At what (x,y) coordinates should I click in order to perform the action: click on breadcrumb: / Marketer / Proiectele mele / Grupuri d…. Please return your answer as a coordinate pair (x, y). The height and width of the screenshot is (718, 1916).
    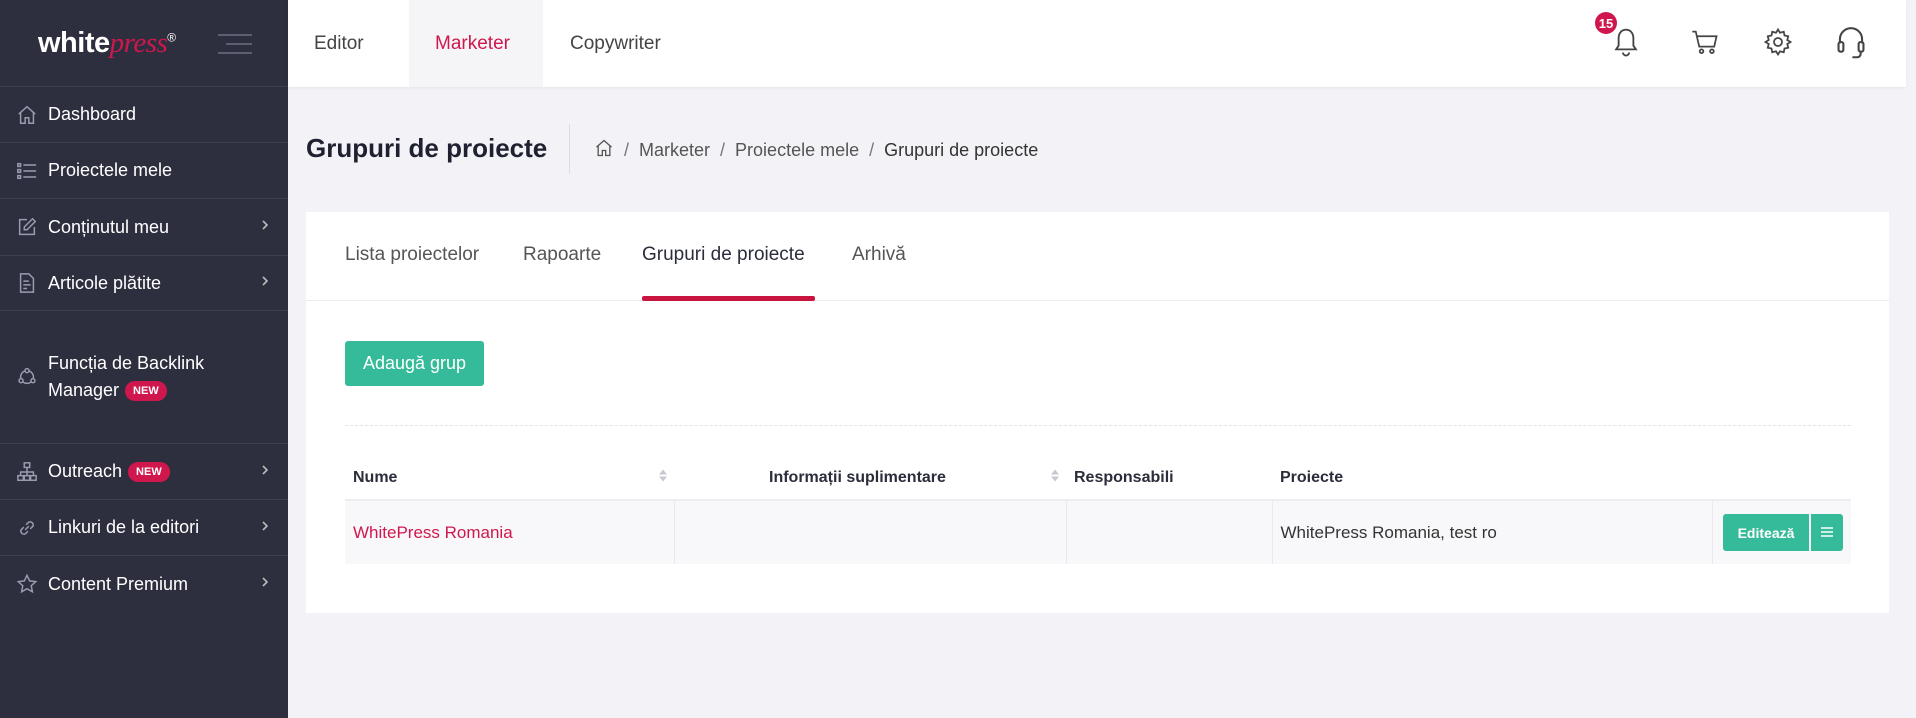
    Looking at the image, I should click on (816, 150).